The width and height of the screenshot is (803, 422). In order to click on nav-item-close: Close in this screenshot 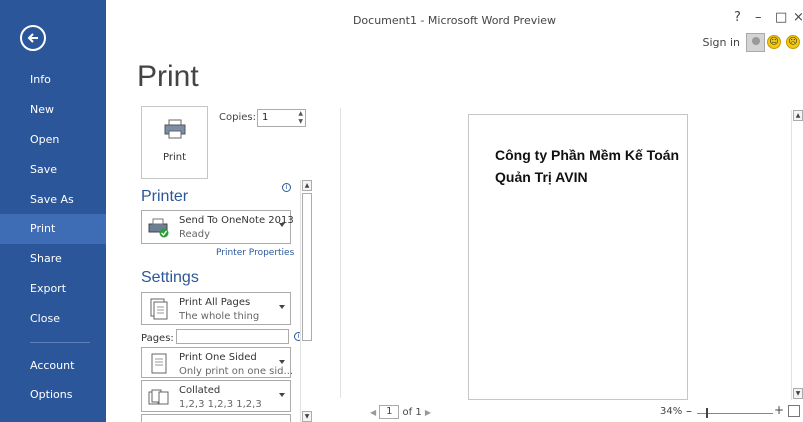, I will do `click(53, 319)`.